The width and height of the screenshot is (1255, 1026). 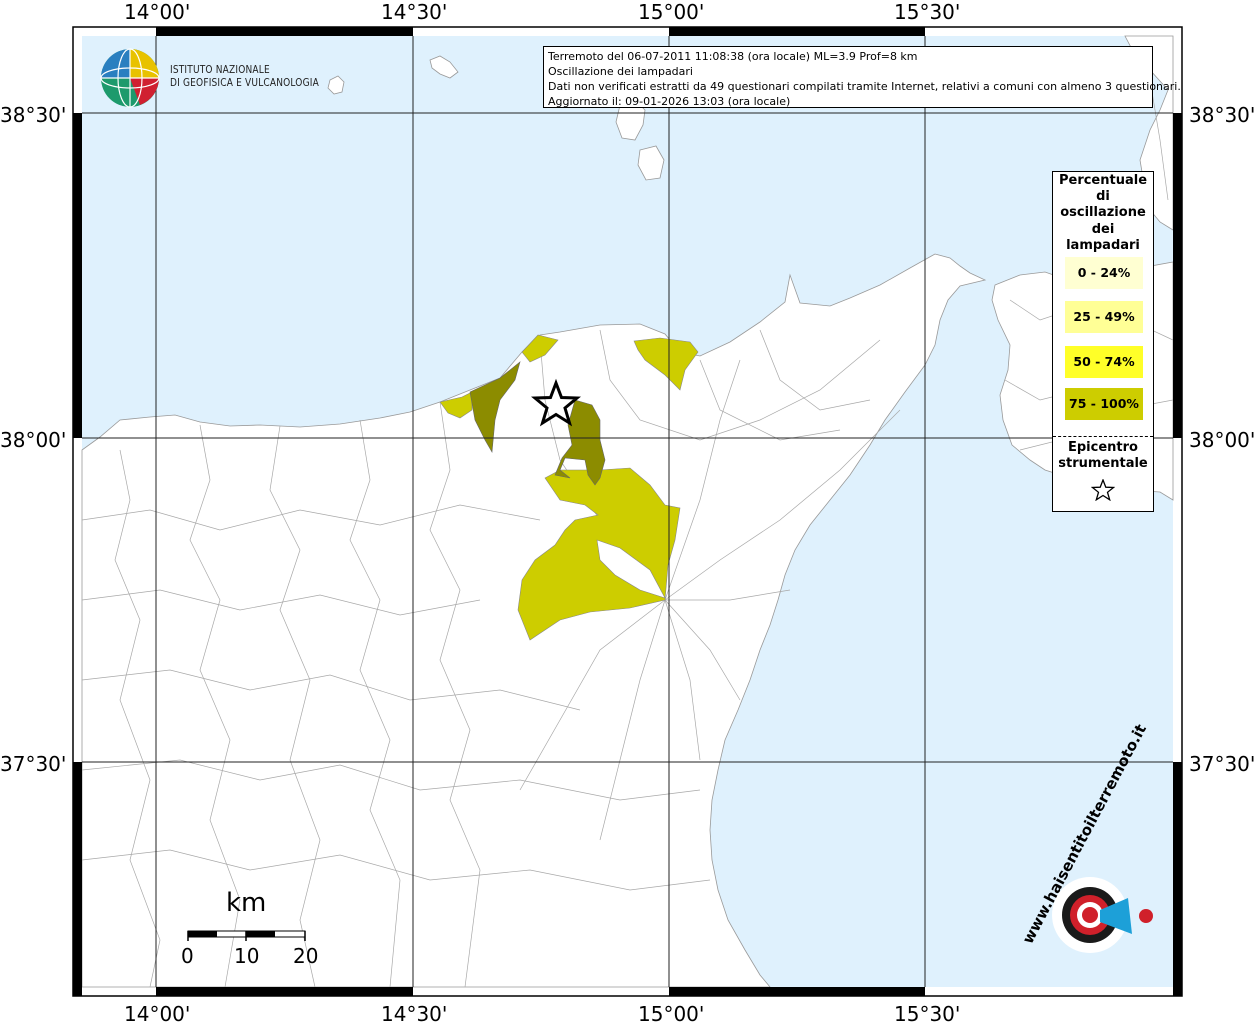 I want to click on lon-label-top: 15°30', so click(x=927, y=12).